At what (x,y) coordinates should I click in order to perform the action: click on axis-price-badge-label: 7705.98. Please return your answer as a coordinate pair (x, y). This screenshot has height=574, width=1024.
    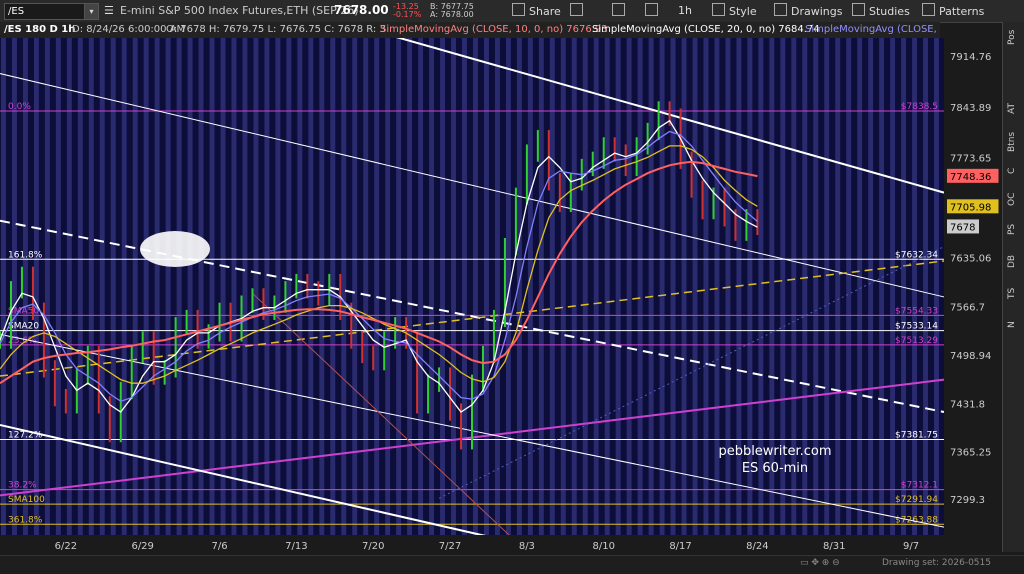
    Looking at the image, I should click on (970, 207).